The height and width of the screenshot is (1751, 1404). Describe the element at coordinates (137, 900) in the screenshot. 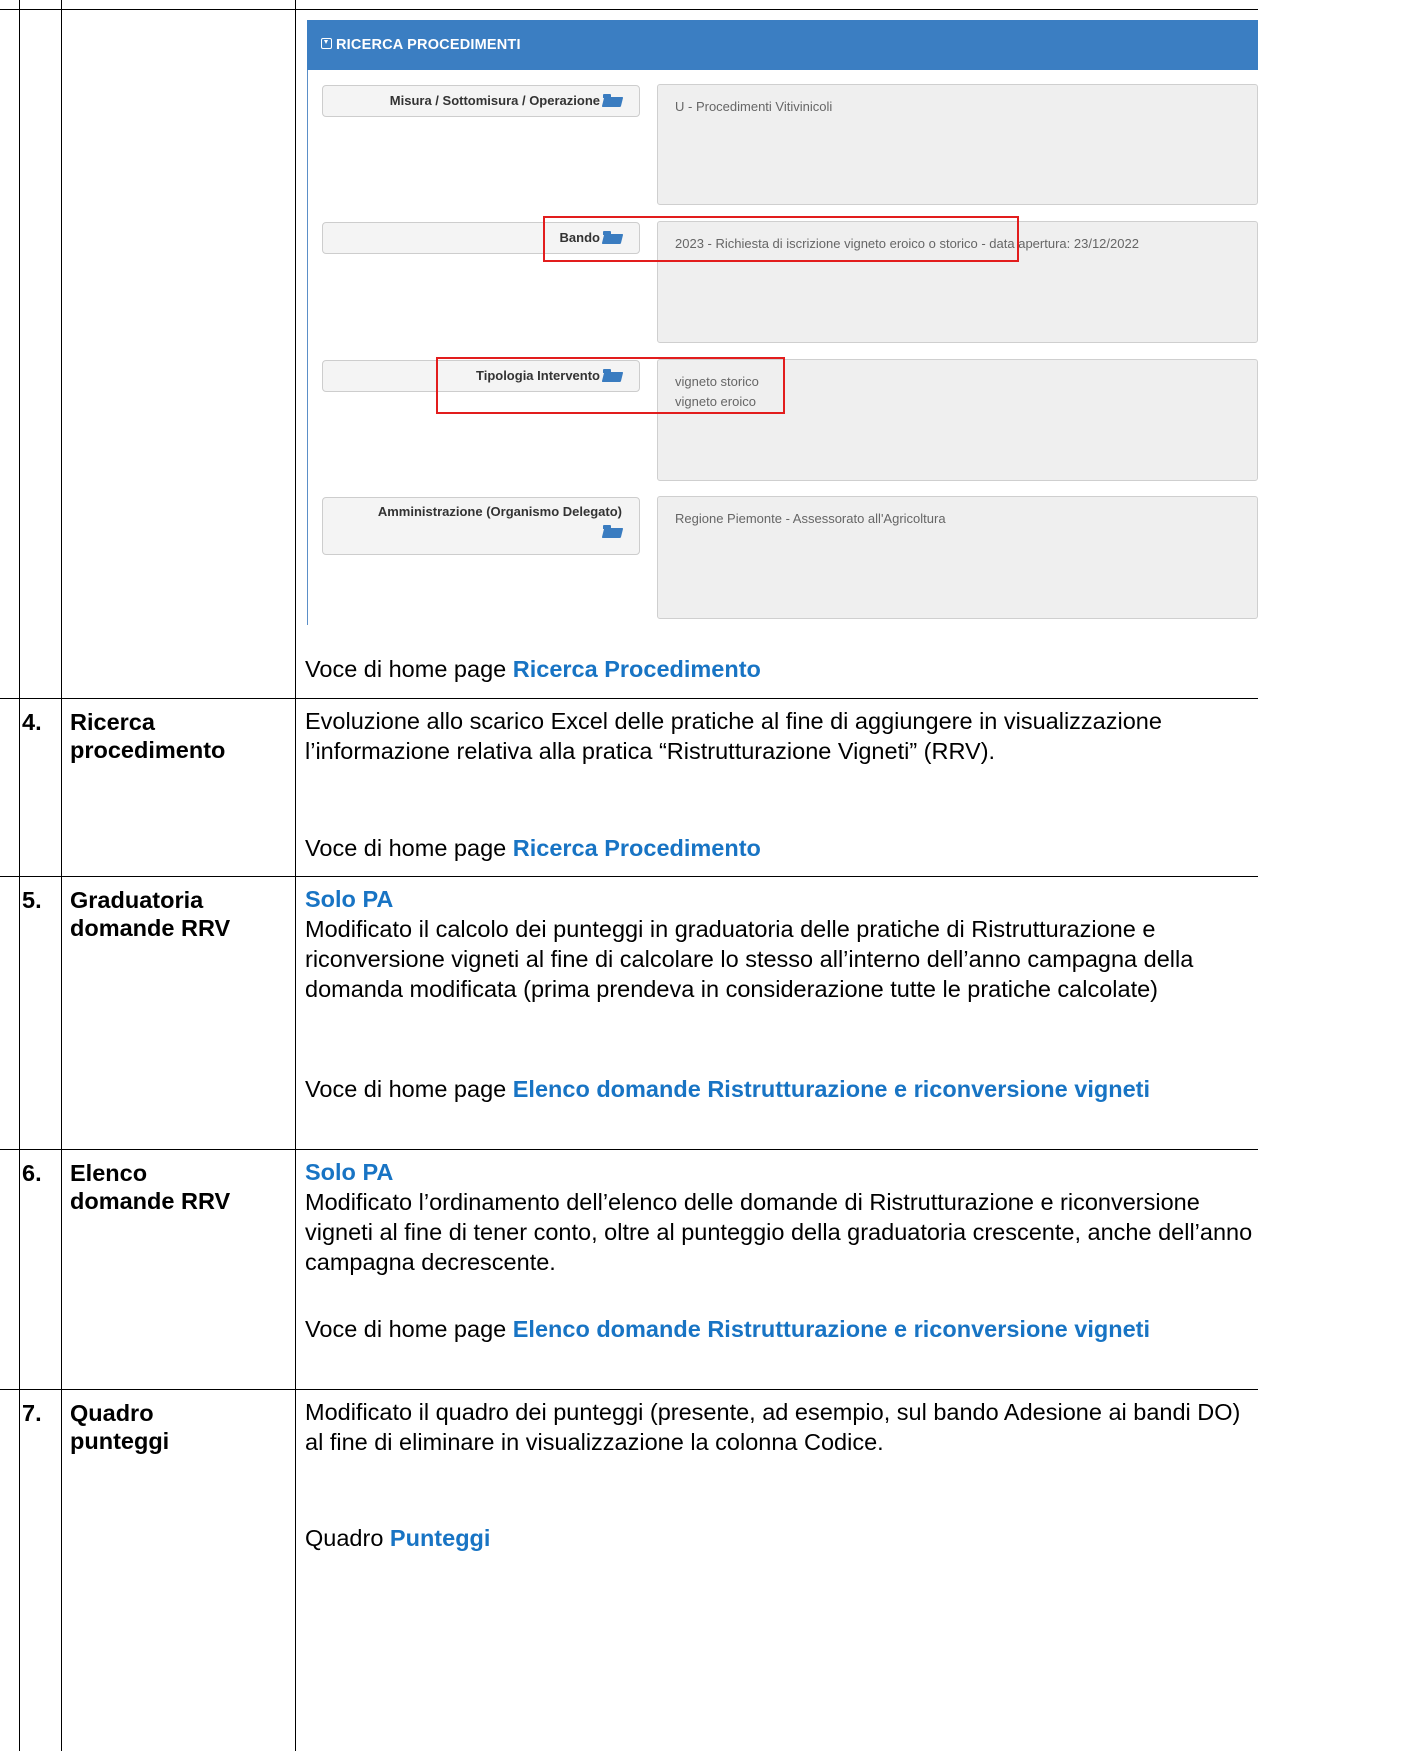

I see `title-line: Graduatoria` at that location.